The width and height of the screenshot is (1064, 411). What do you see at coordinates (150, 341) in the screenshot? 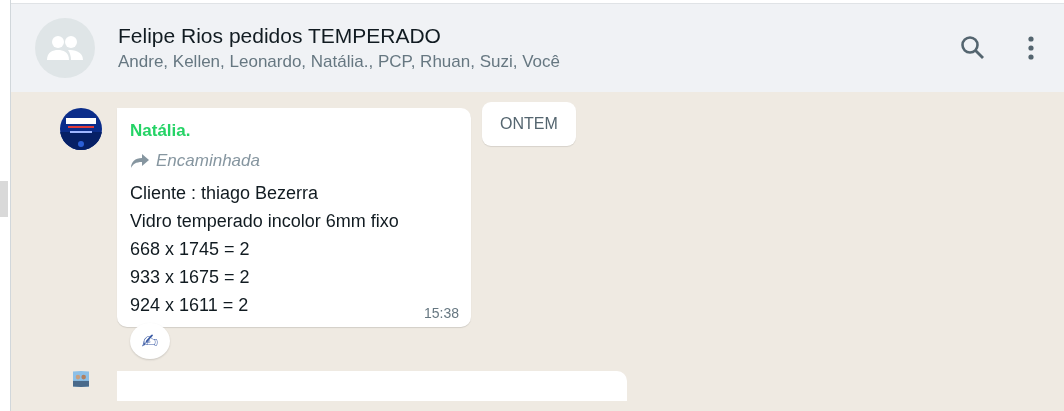
I see `reaction-badge: ✍` at bounding box center [150, 341].